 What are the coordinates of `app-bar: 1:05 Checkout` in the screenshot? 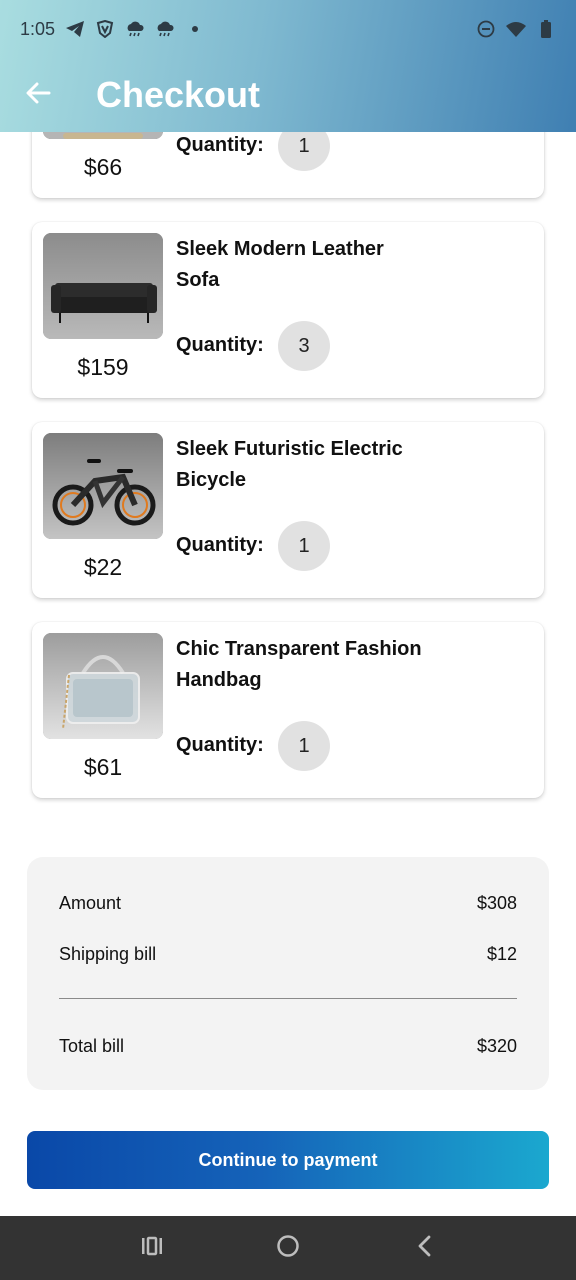 It's located at (288, 66).